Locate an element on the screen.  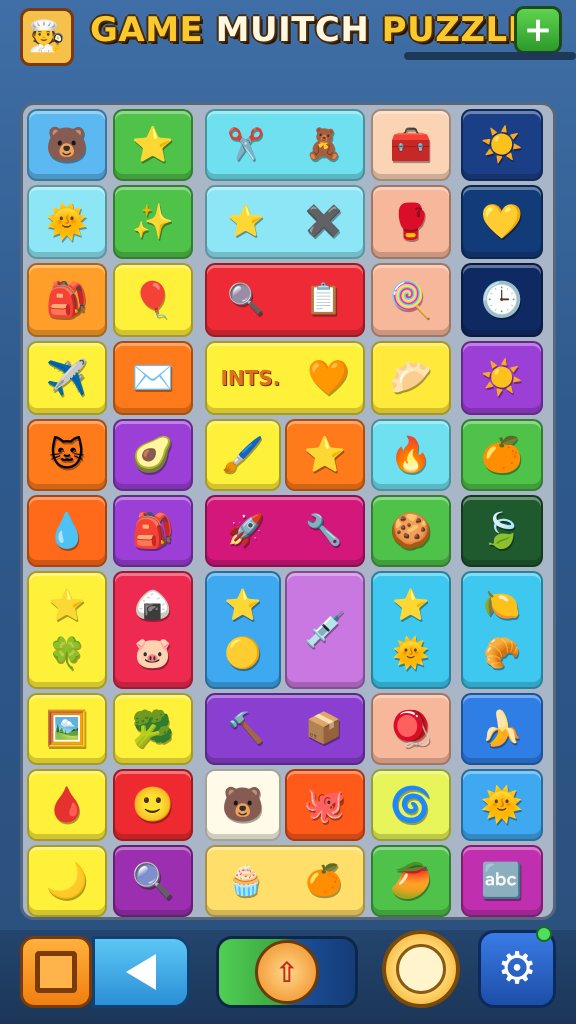
tile-icon: 💧 is located at coordinates (67, 531).